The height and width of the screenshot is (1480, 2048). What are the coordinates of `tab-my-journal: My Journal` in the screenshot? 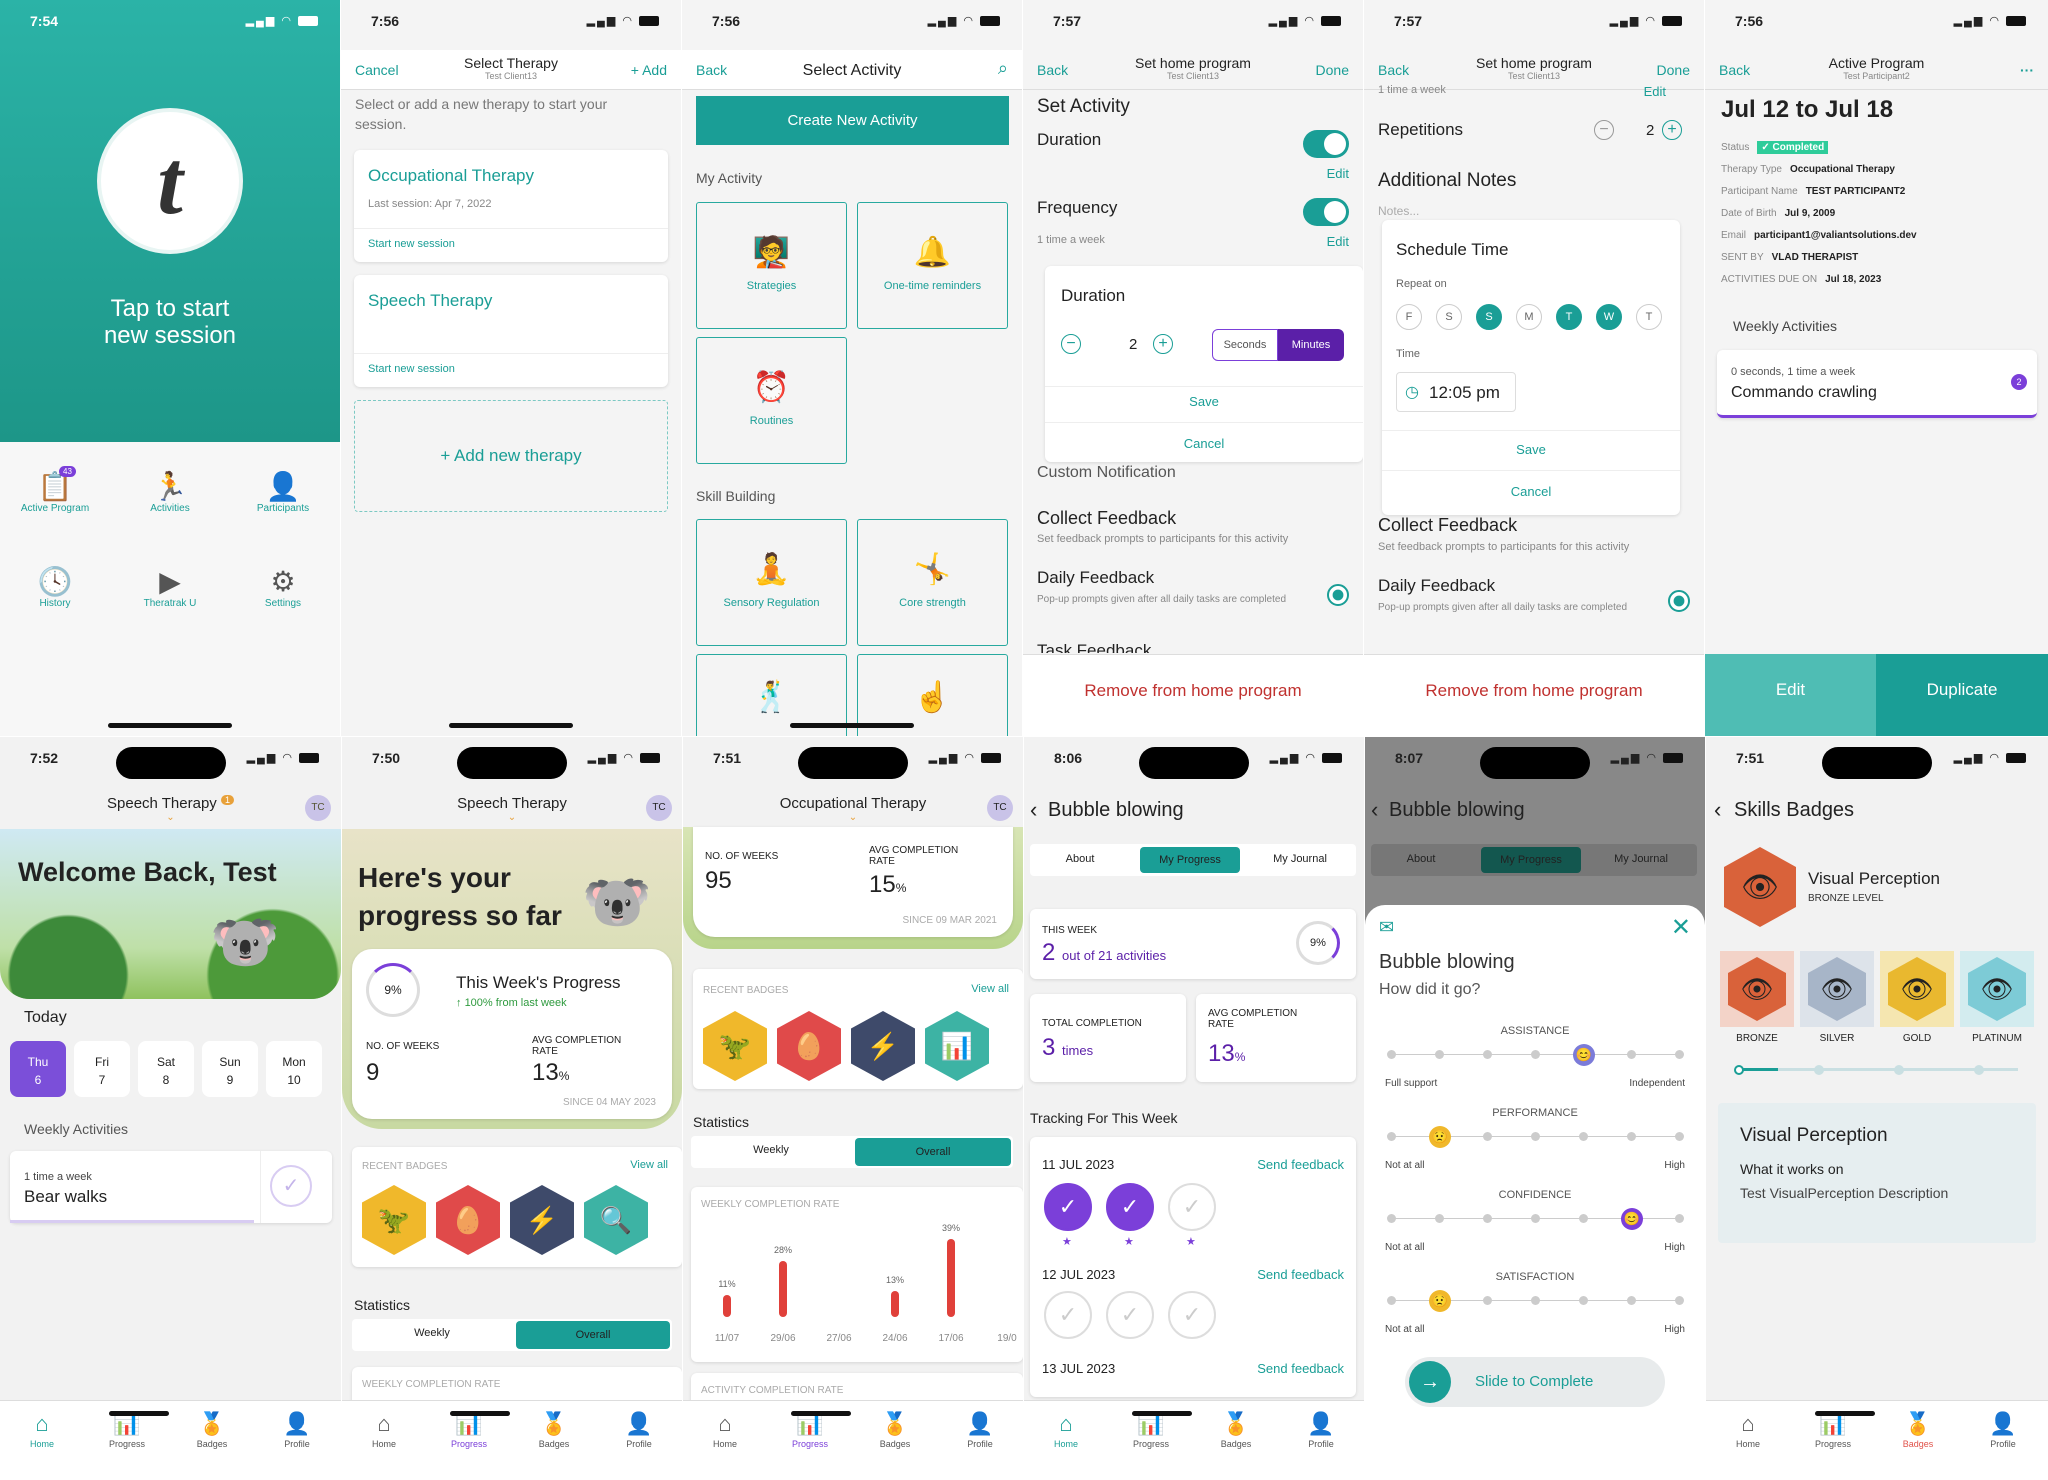 It's located at (1300, 859).